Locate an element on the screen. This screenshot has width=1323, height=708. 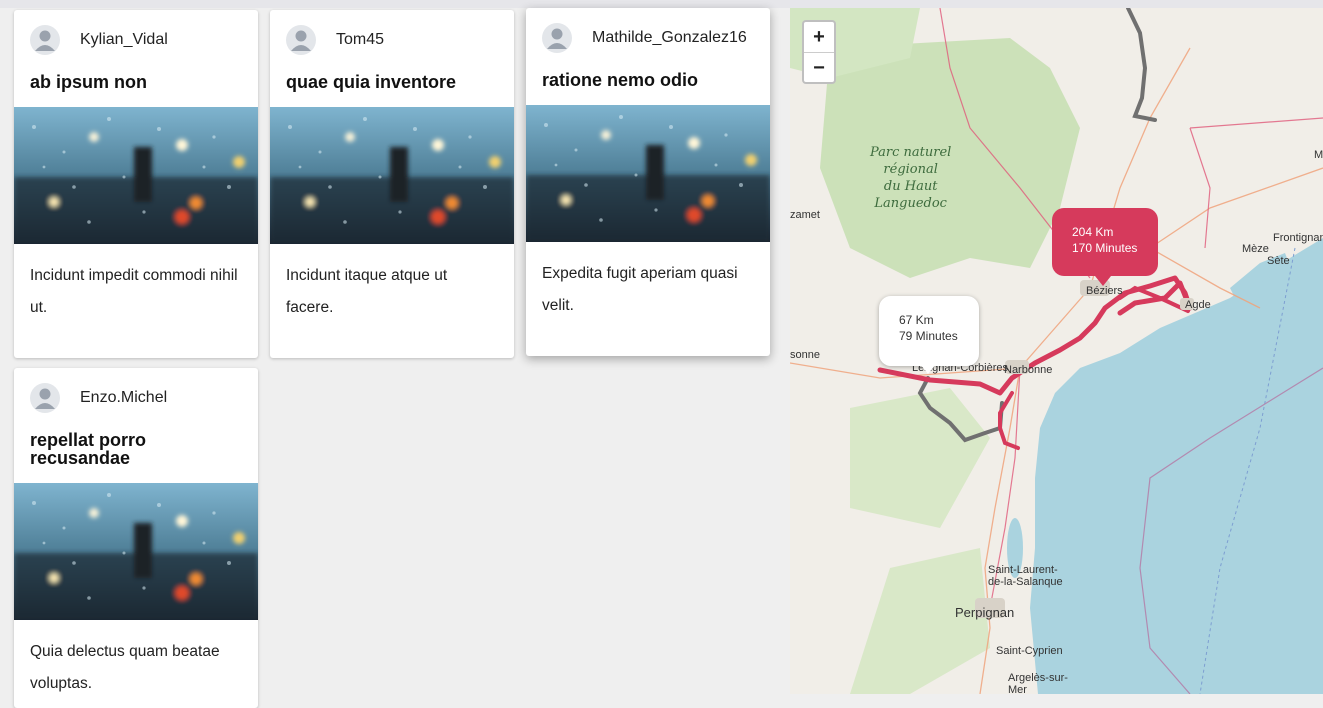
place-label: M is located at coordinates (1318, 155).